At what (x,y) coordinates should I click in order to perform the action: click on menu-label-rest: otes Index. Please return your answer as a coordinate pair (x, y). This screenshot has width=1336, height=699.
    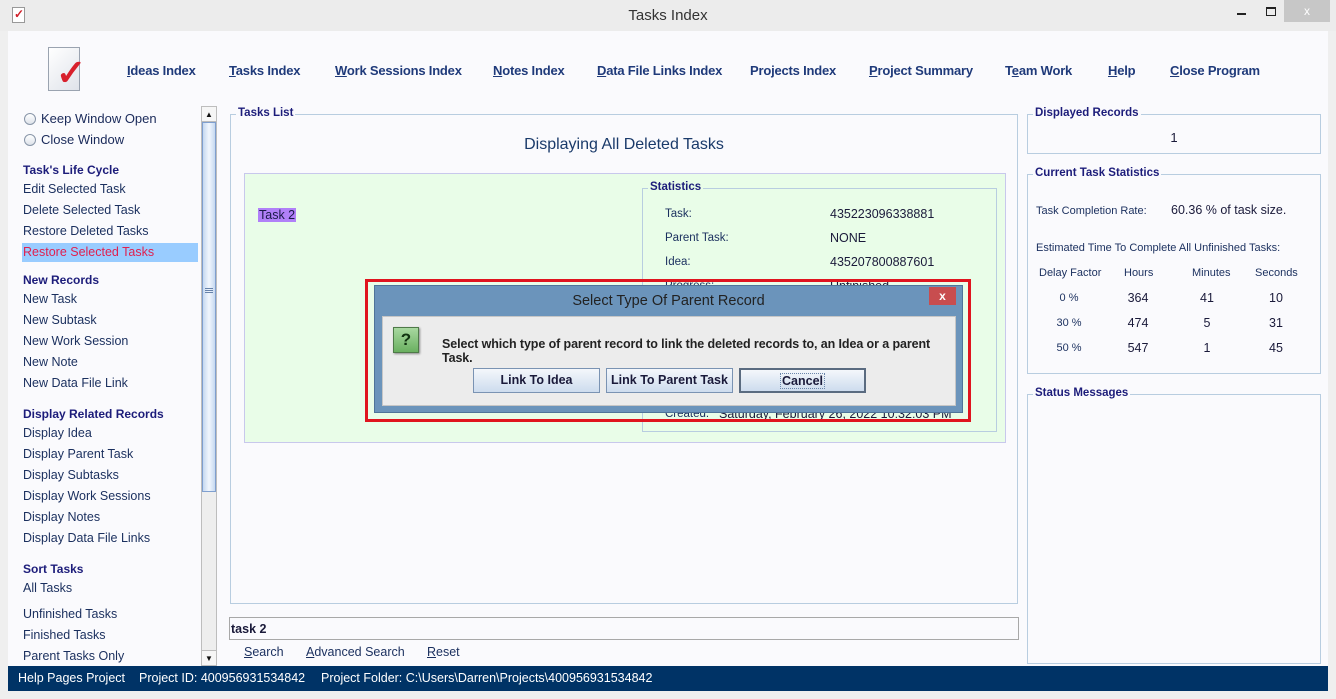
    Looking at the image, I should click on (533, 70).